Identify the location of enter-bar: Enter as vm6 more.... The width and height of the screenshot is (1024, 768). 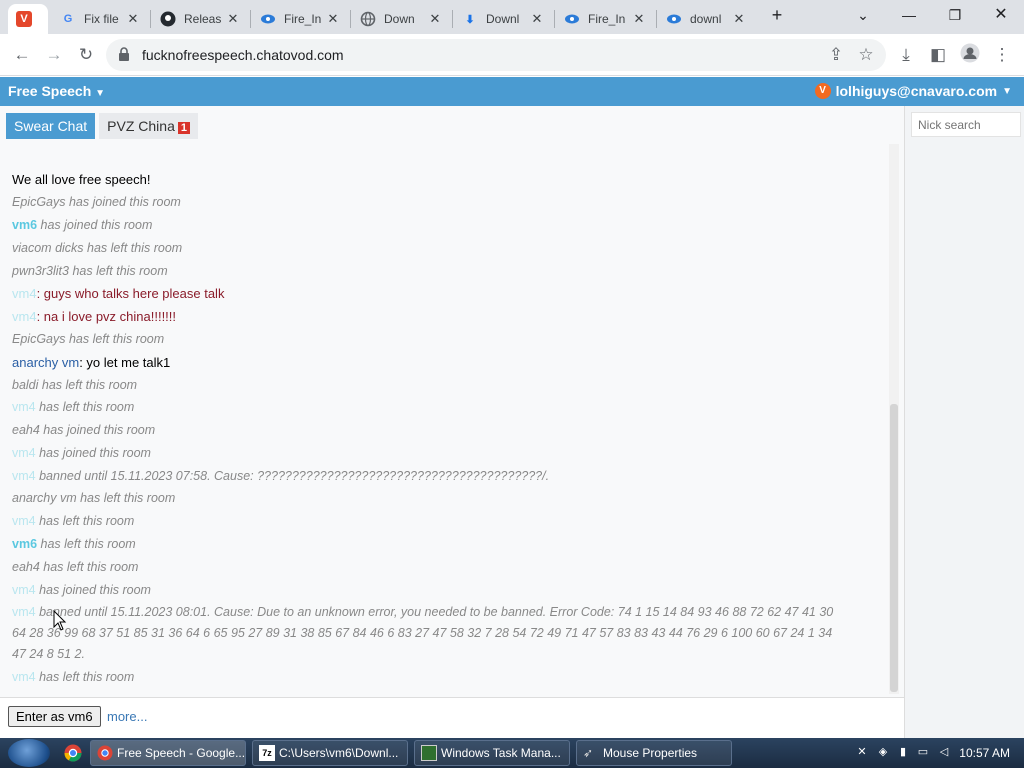
(452, 717).